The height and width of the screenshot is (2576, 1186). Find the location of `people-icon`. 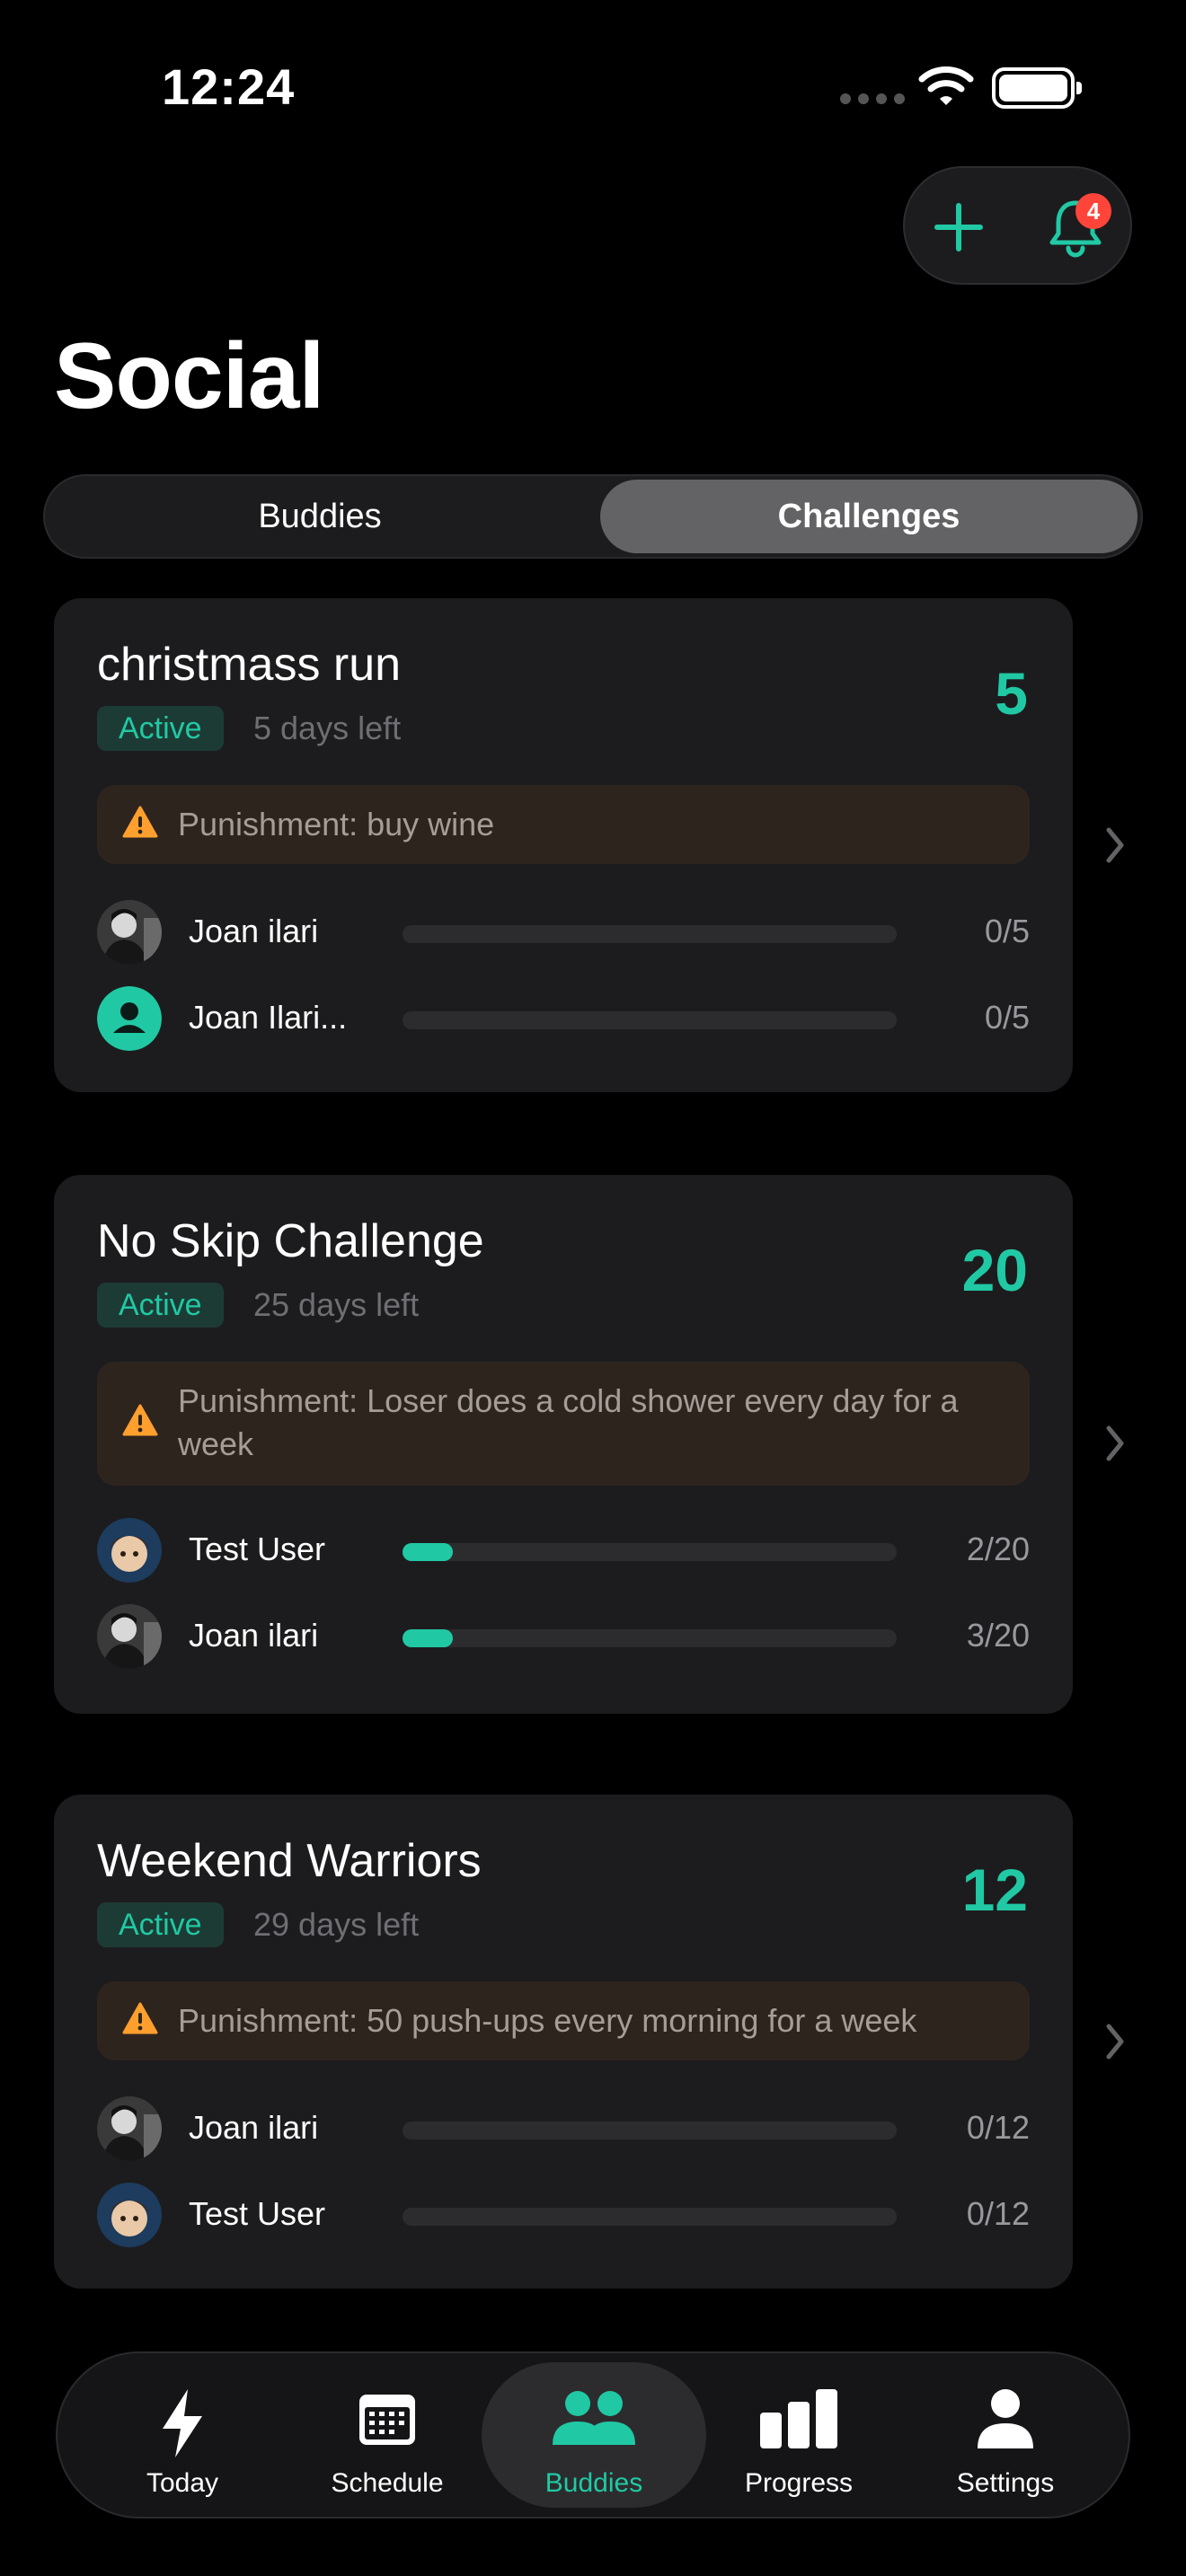

people-icon is located at coordinates (594, 2418).